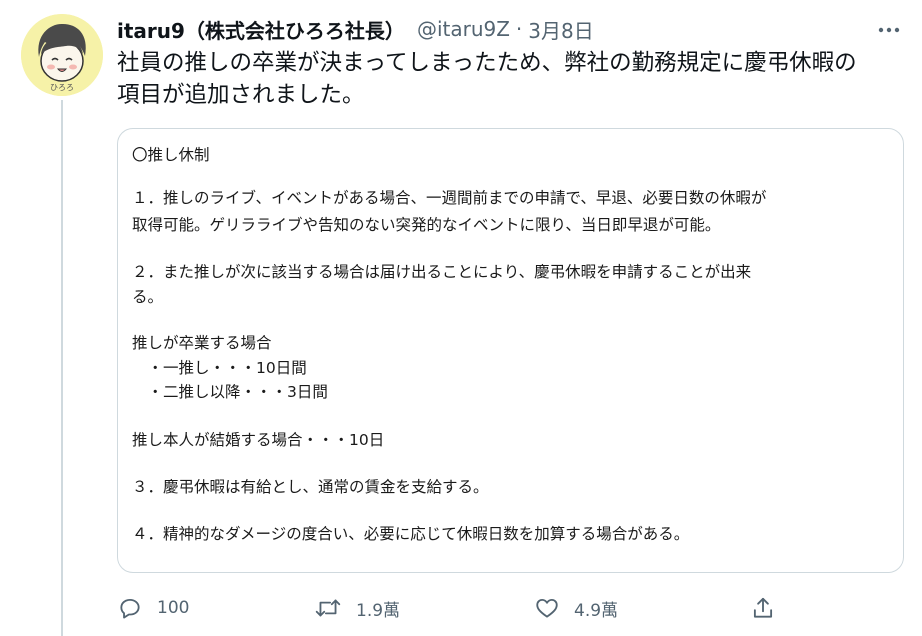  Describe the element at coordinates (487, 63) in the screenshot. I see `tweet-text-line: 社員の推しの卒業が決まってしまったため、弊社の勤務規定に慶弔休暇の` at that location.